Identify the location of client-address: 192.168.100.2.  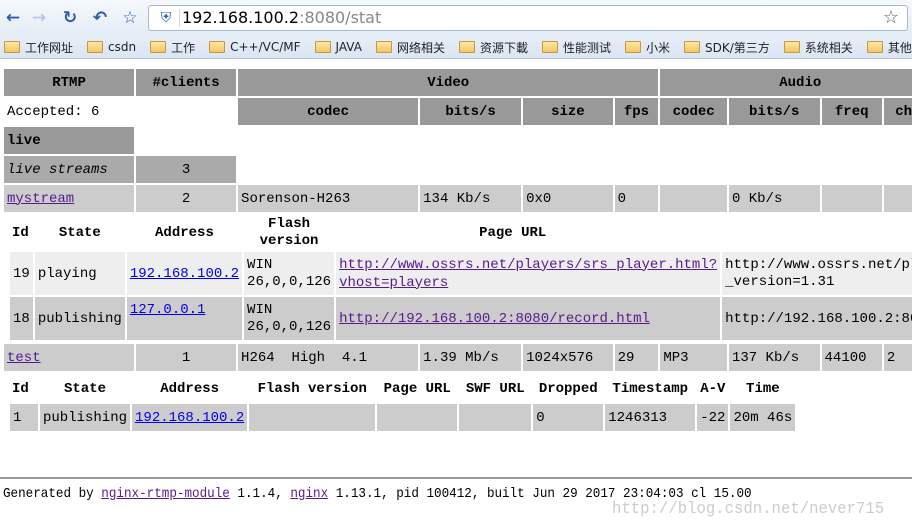
(184, 273).